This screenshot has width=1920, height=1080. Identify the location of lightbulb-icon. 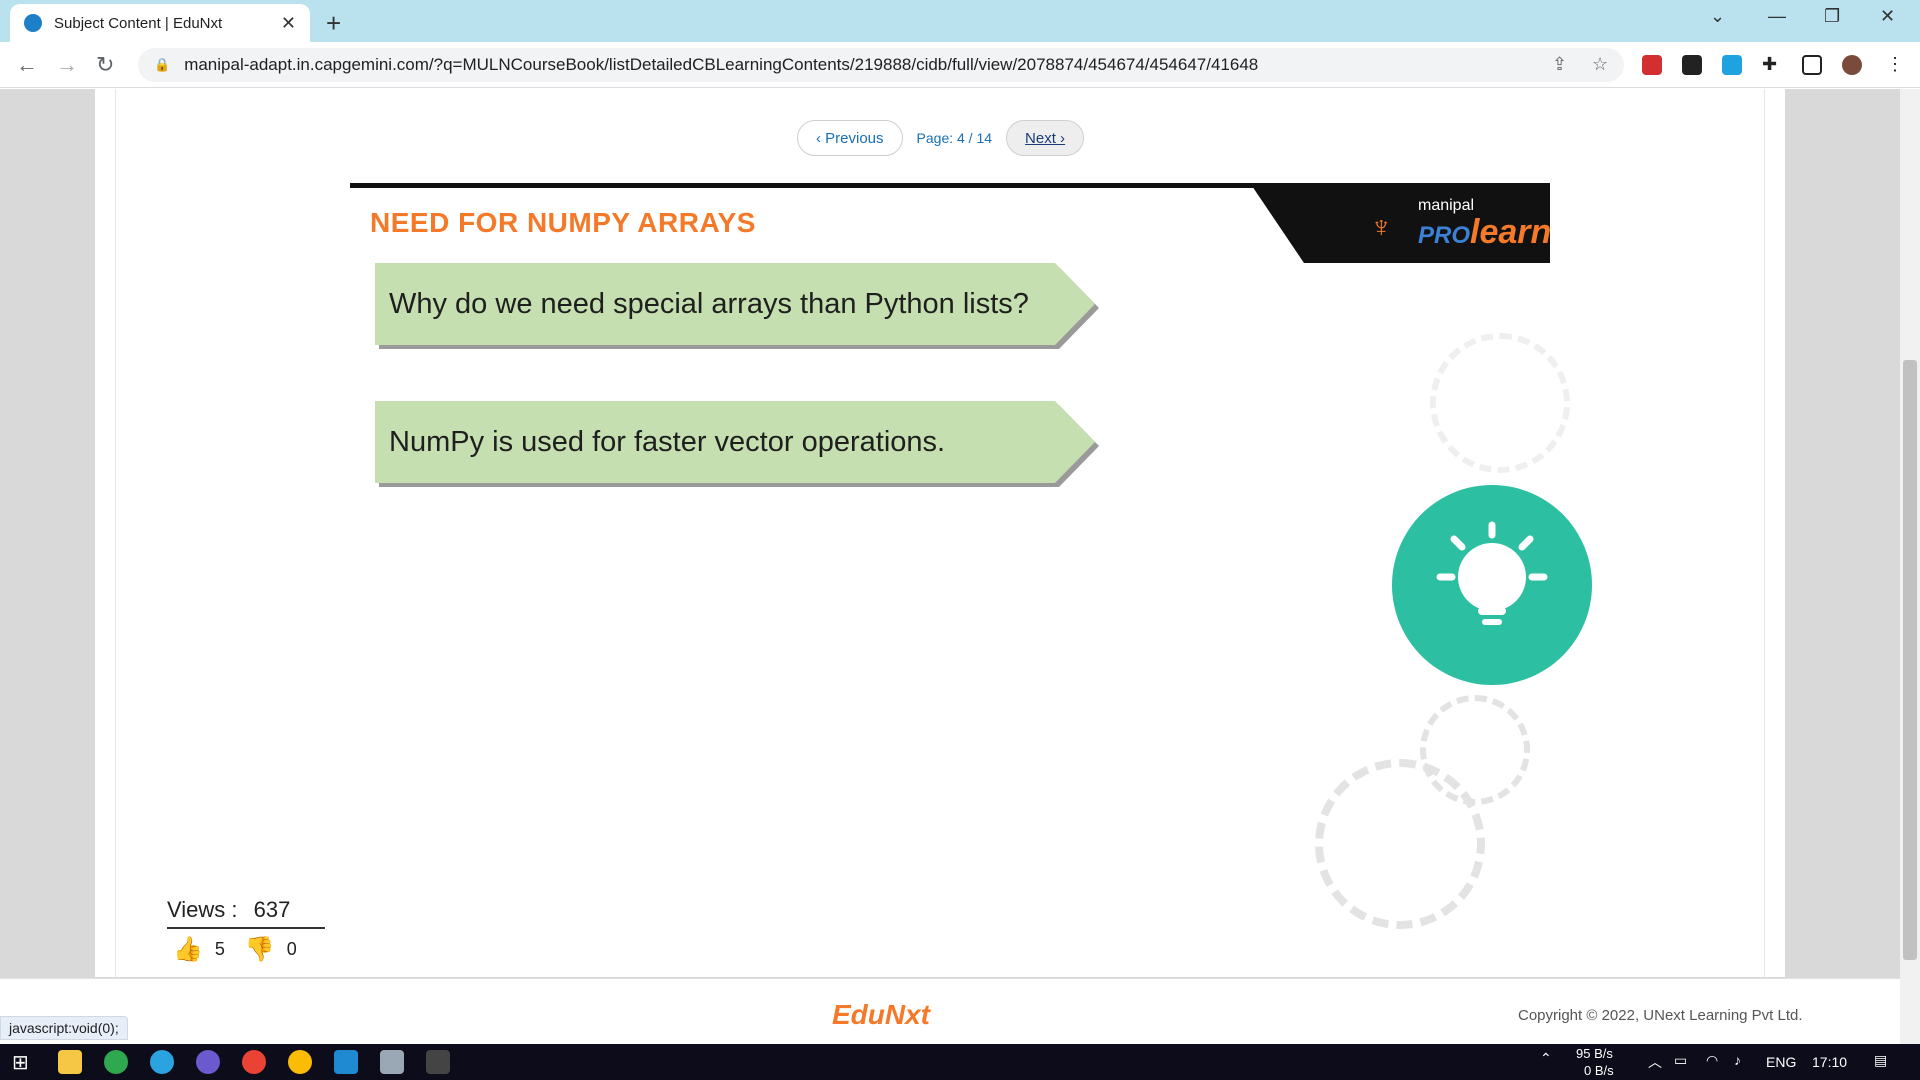
(1492, 573).